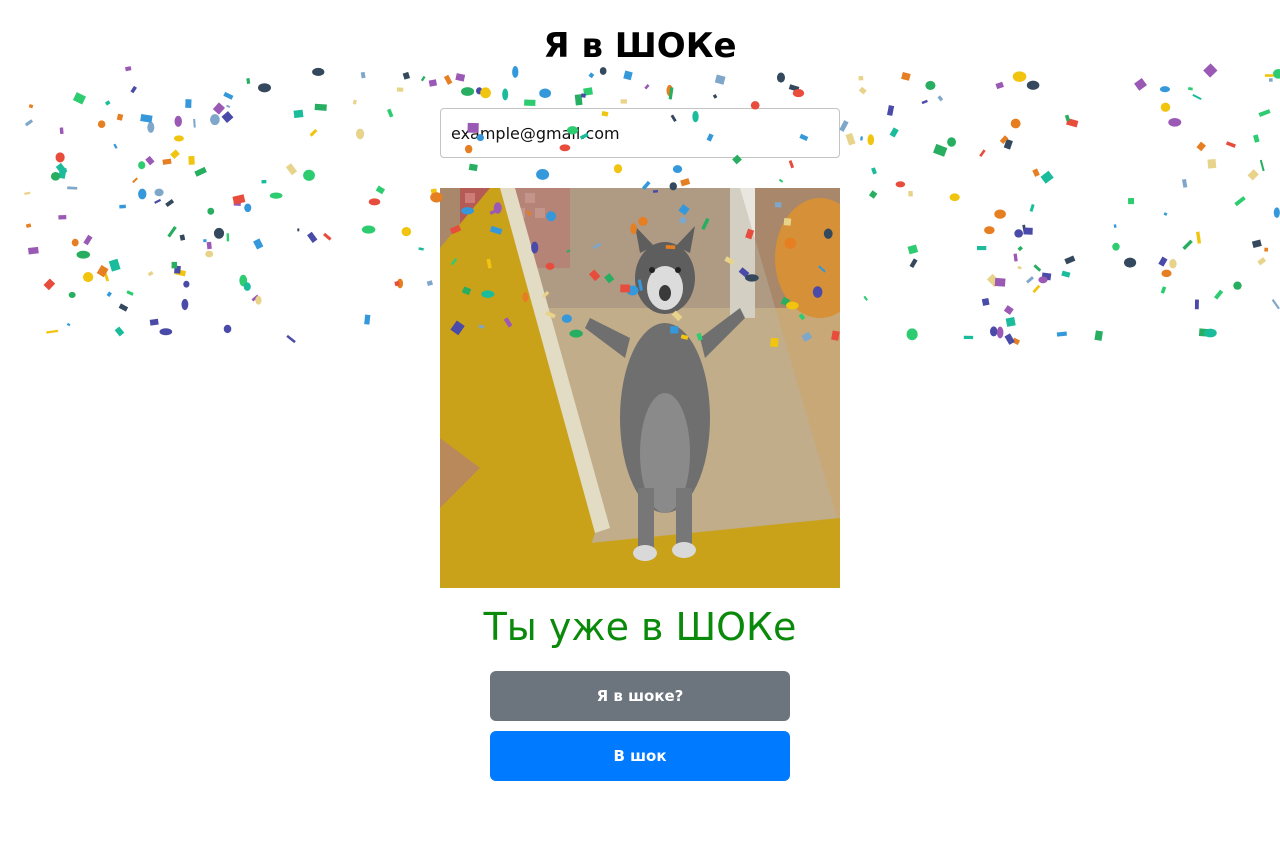 The height and width of the screenshot is (851, 1280). Describe the element at coordinates (640, 46) in the screenshot. I see `page-title: Я в ШОКе` at that location.